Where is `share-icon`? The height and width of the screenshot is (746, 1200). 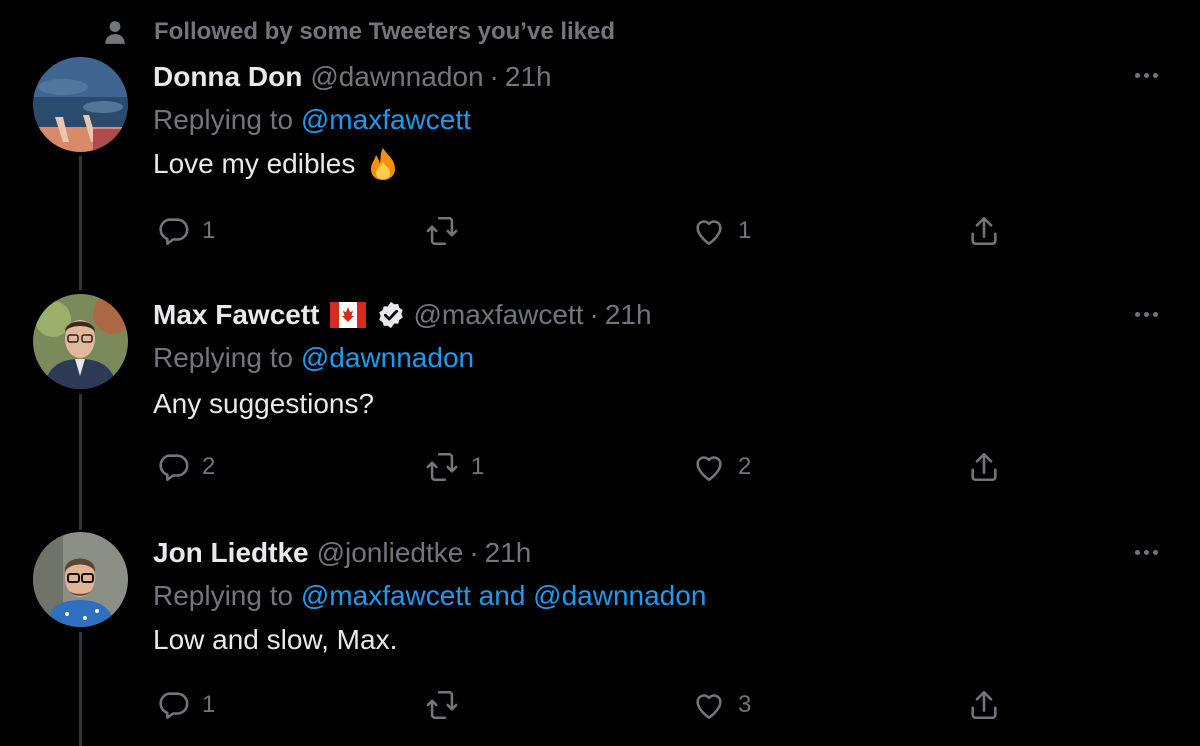
share-icon is located at coordinates (984, 705).